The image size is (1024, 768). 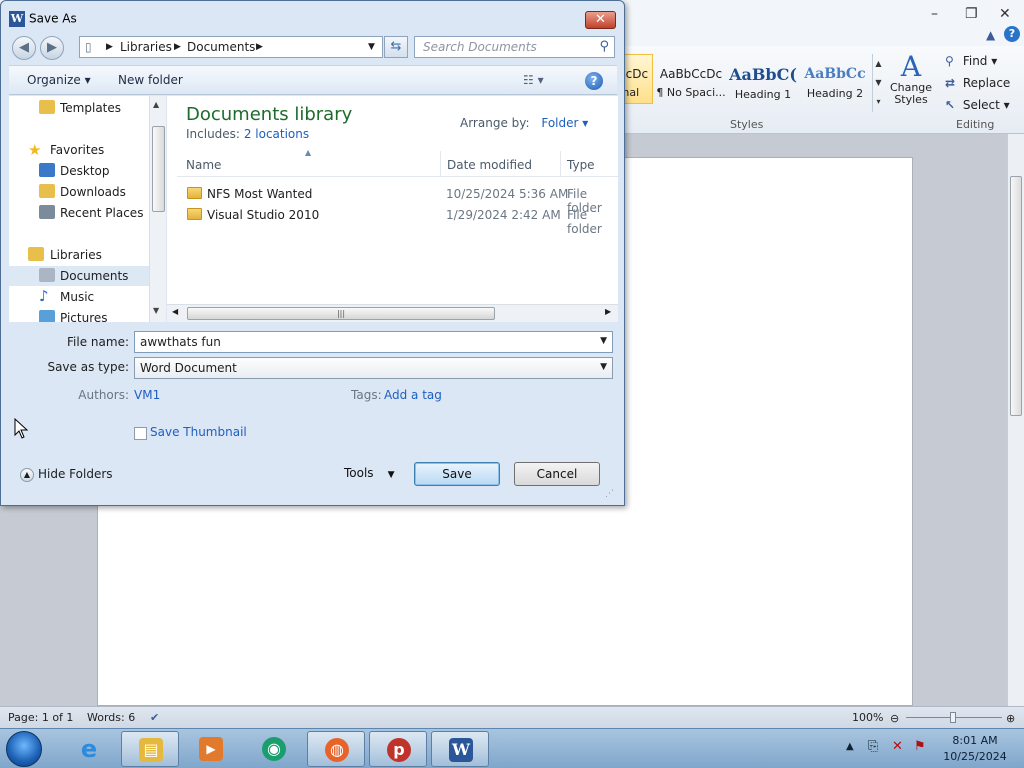 I want to click on media-player-icon: ▶, so click(x=211, y=749).